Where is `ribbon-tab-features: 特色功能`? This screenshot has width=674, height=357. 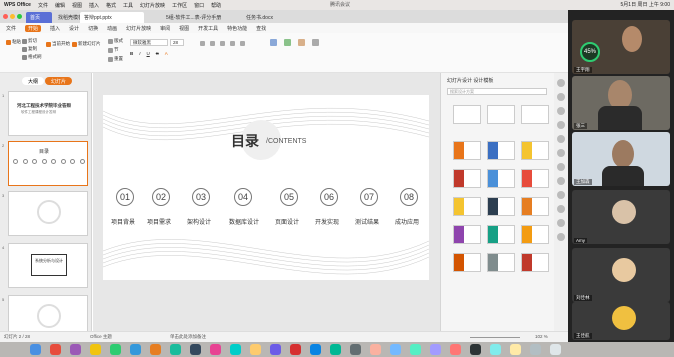
ribbon-tab-features: 特色功能 is located at coordinates (237, 28).